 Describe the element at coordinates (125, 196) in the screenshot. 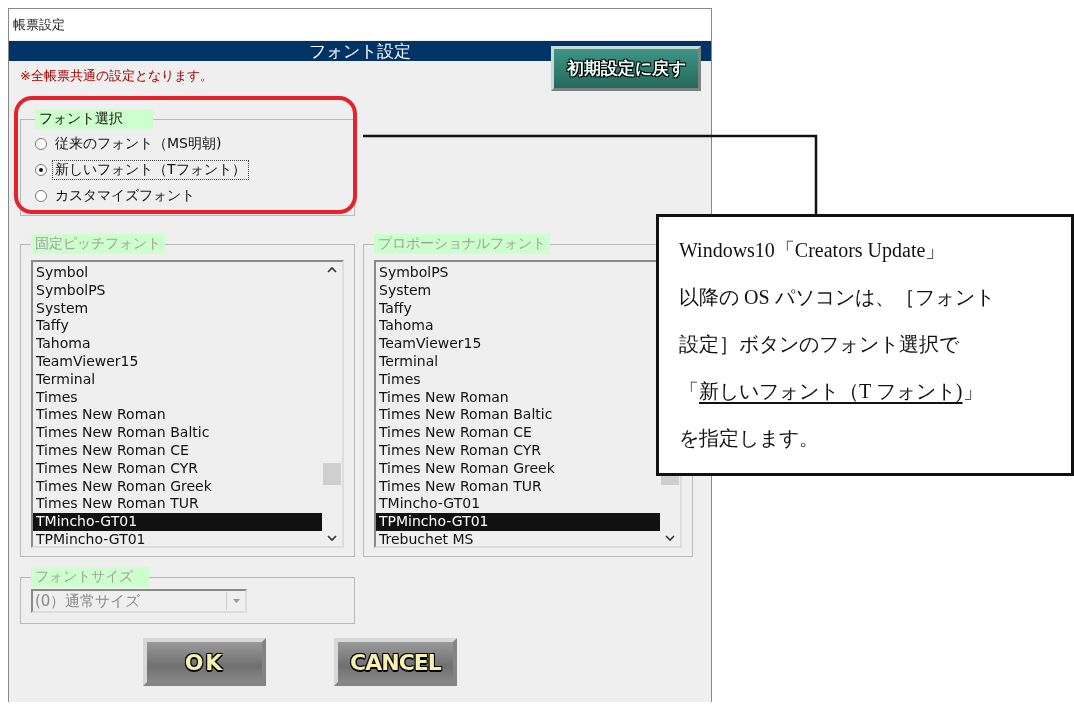

I see `radio-label: カスタマイズフォント` at that location.